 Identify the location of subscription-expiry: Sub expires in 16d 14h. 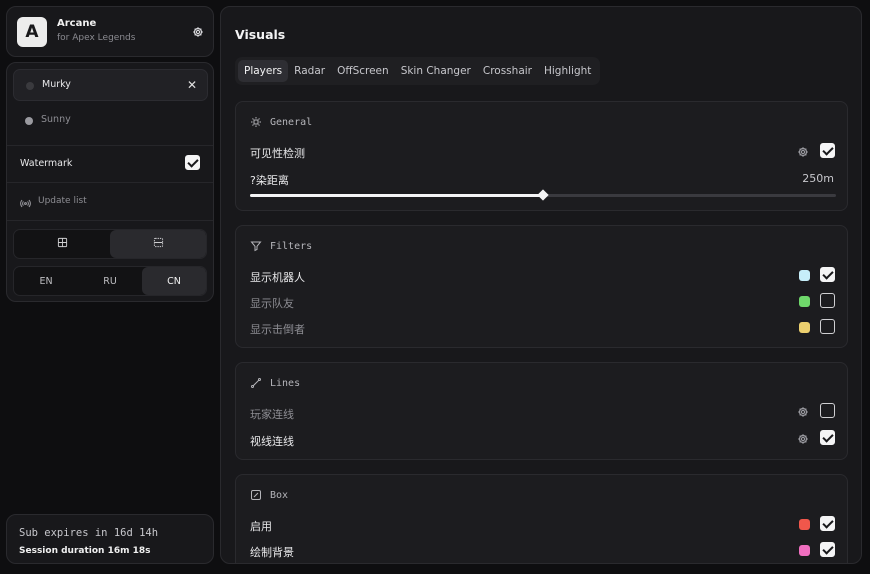
(89, 533).